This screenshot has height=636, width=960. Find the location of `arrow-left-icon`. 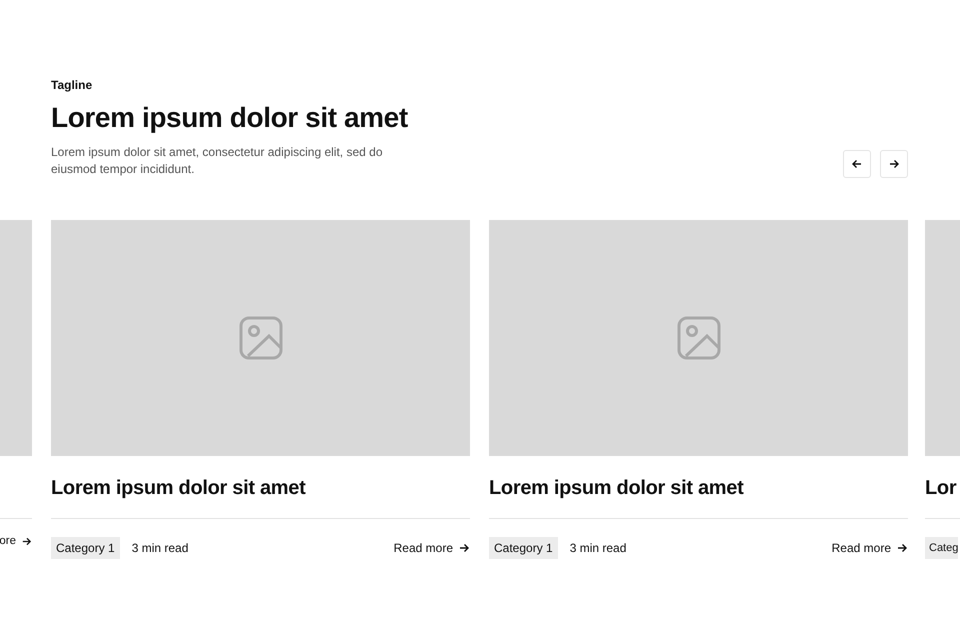

arrow-left-icon is located at coordinates (857, 164).